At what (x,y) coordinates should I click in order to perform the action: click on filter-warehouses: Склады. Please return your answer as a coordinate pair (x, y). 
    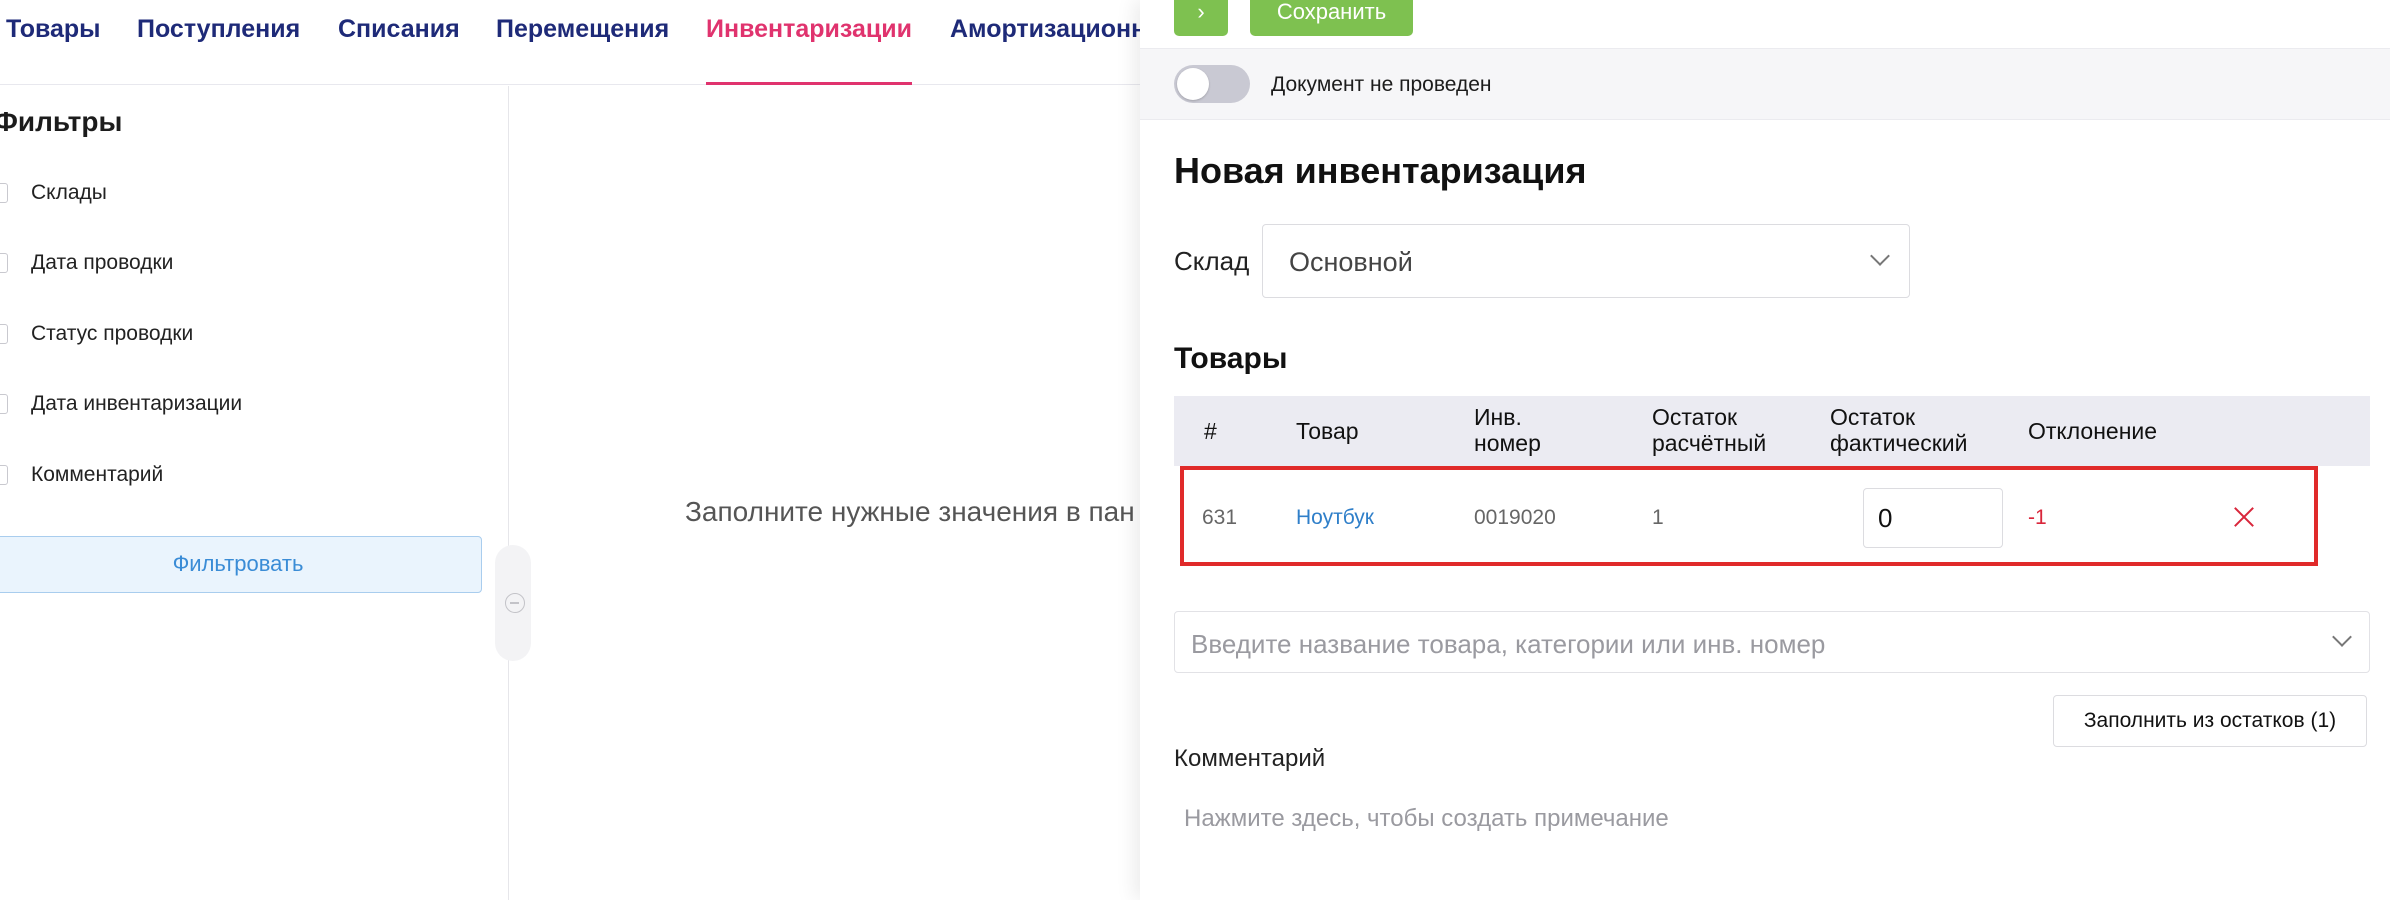
    Looking at the image, I should click on (240, 193).